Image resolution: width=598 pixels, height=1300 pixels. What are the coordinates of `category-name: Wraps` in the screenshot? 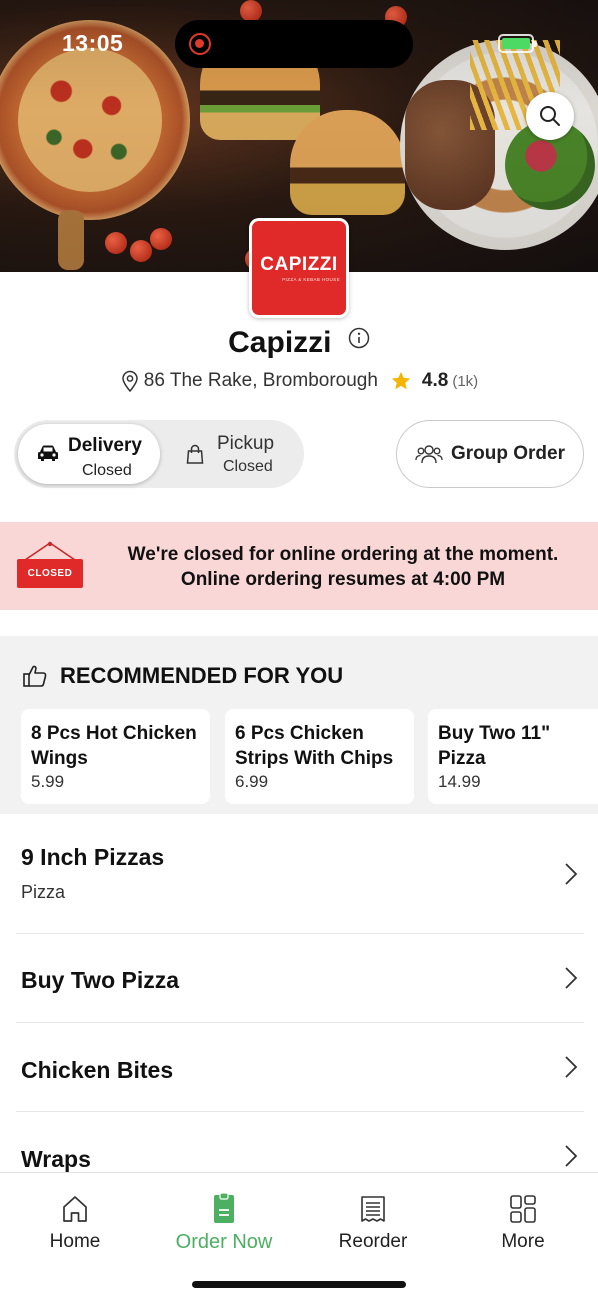 It's located at (56, 1159).